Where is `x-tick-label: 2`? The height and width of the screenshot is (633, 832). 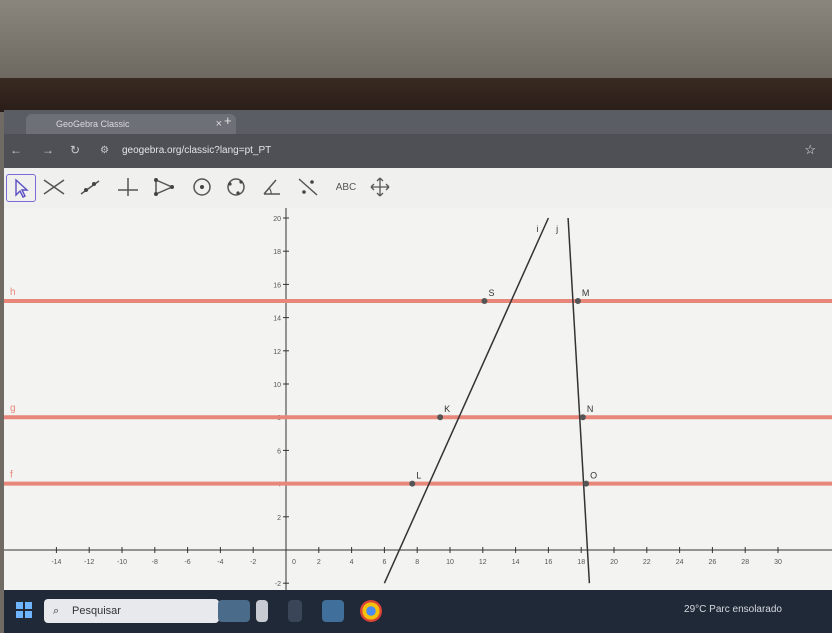
x-tick-label: 2 is located at coordinates (319, 562).